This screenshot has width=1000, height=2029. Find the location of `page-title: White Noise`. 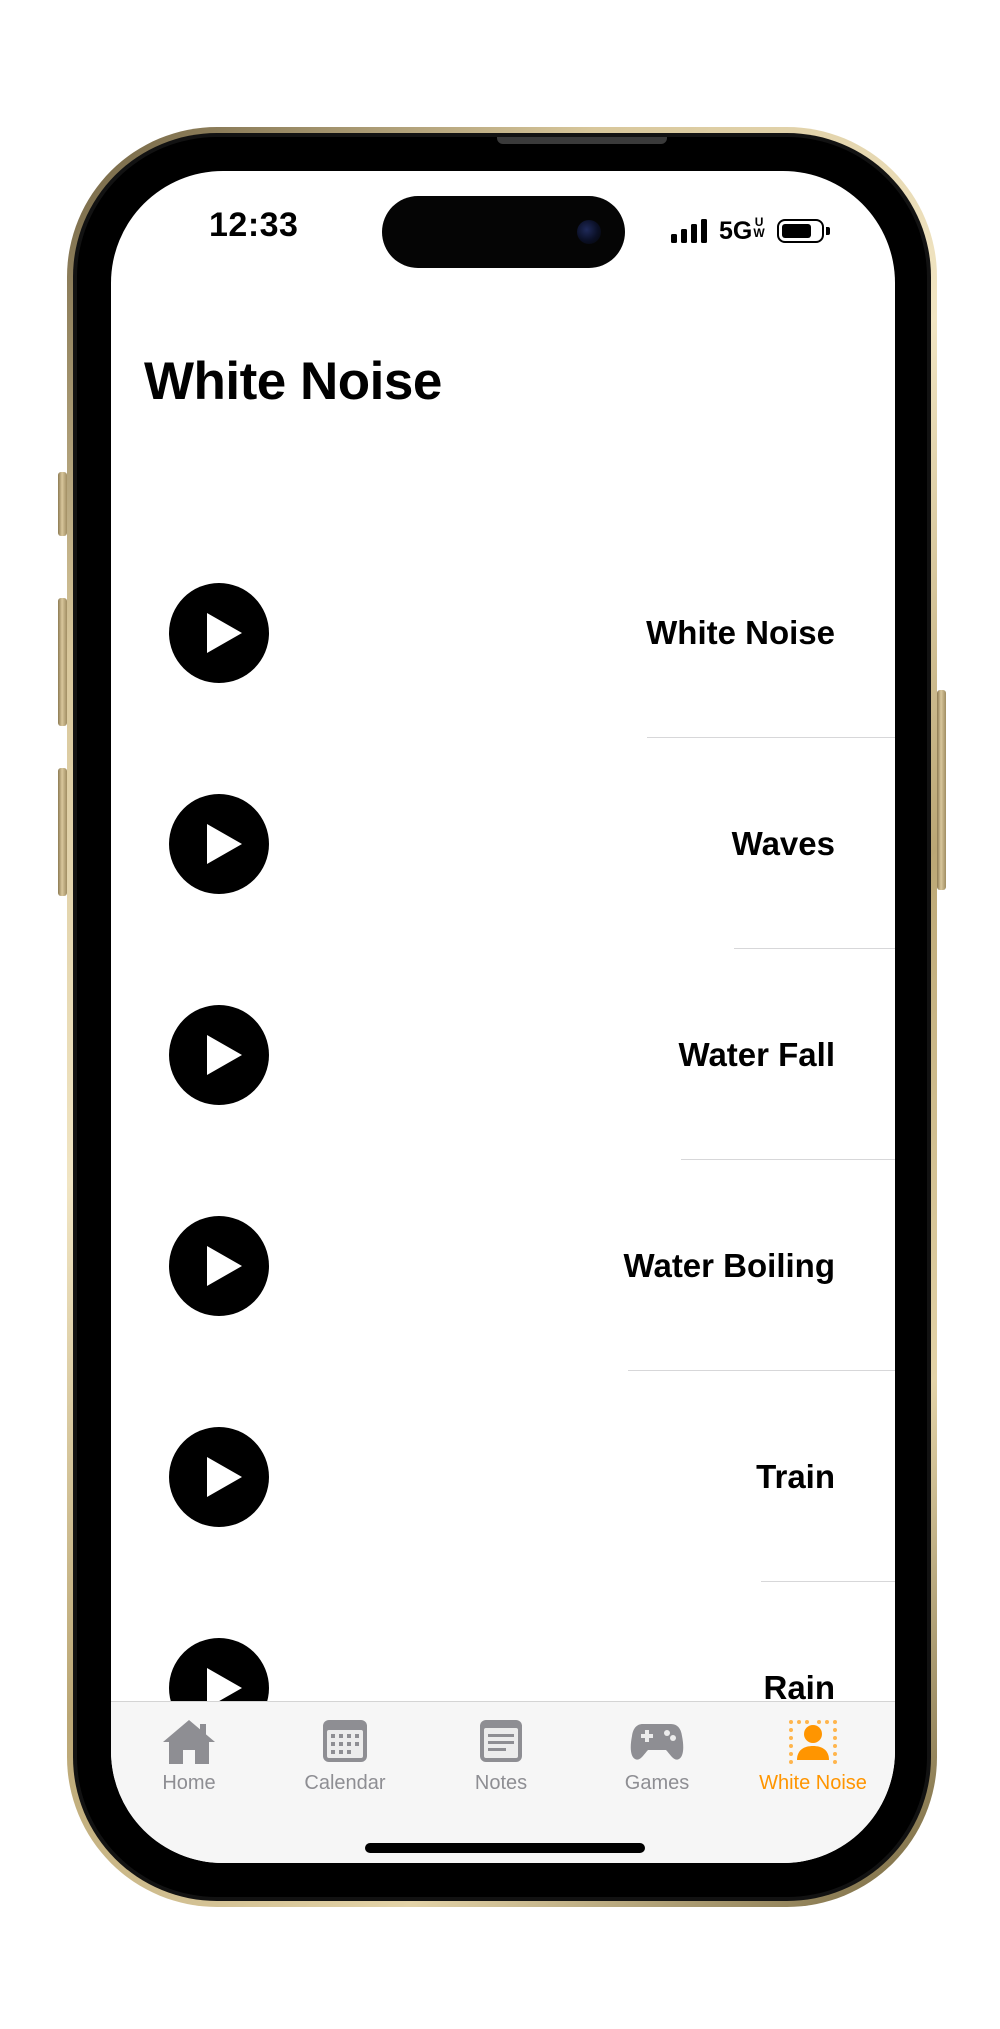

page-title: White Noise is located at coordinates (293, 381).